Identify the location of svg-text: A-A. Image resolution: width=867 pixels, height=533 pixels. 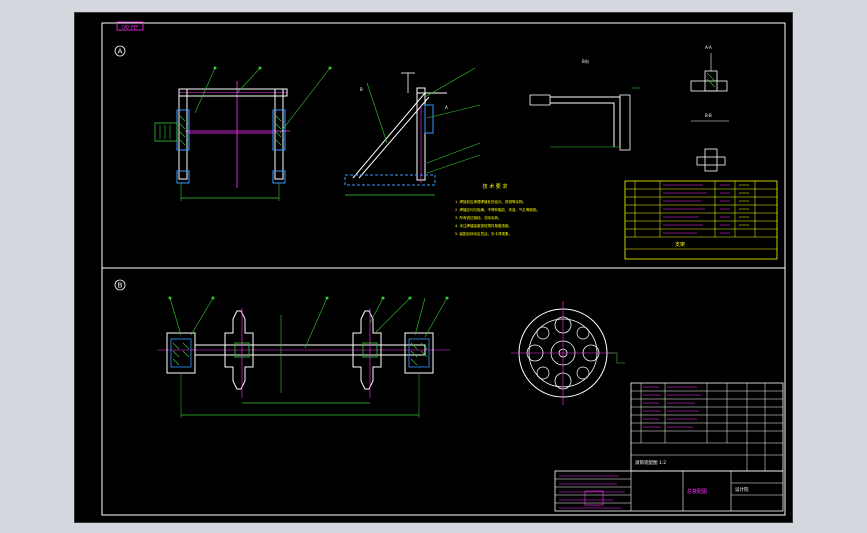
(708, 47).